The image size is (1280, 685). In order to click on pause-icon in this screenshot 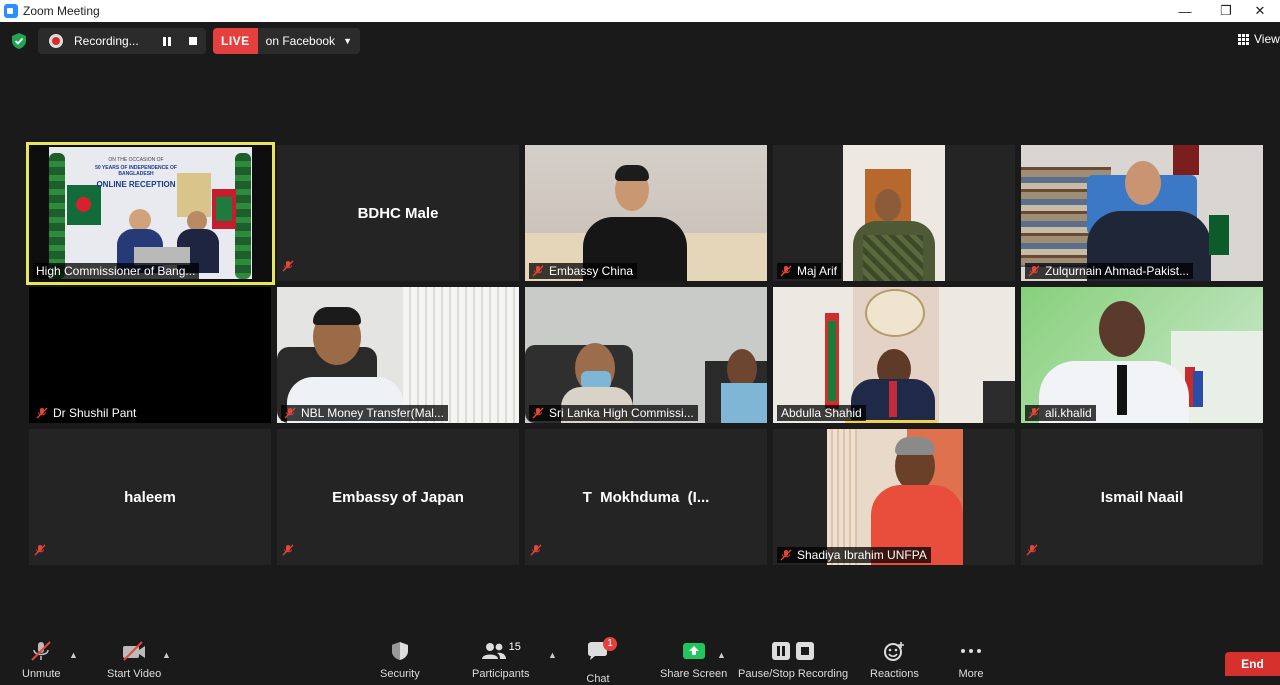, I will do `click(781, 651)`.